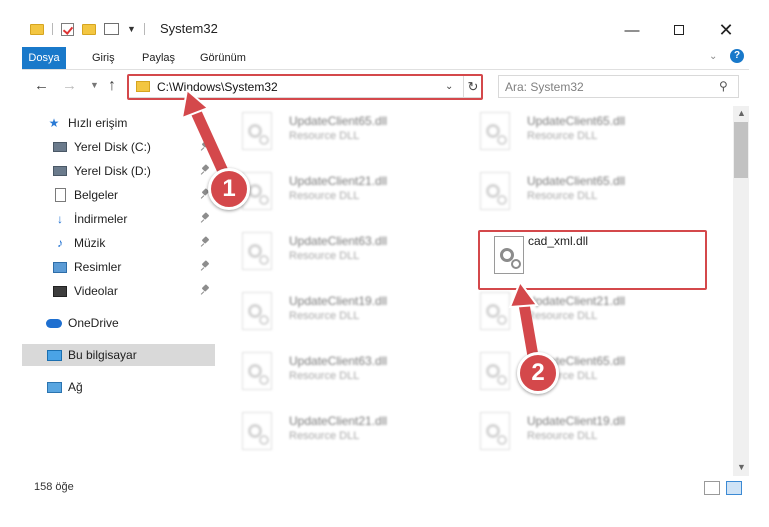 The image size is (769, 527). Describe the element at coordinates (118, 267) in the screenshot. I see `sidebar-item-pictures: Resimler` at that location.